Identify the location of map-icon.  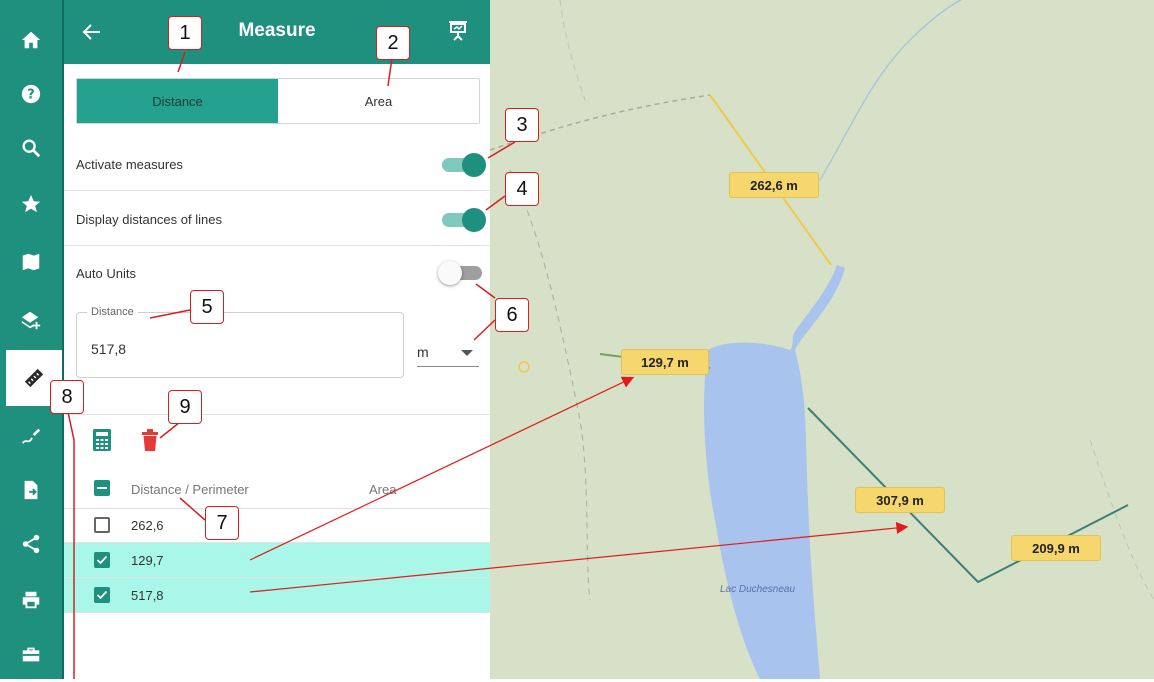
(31, 262).